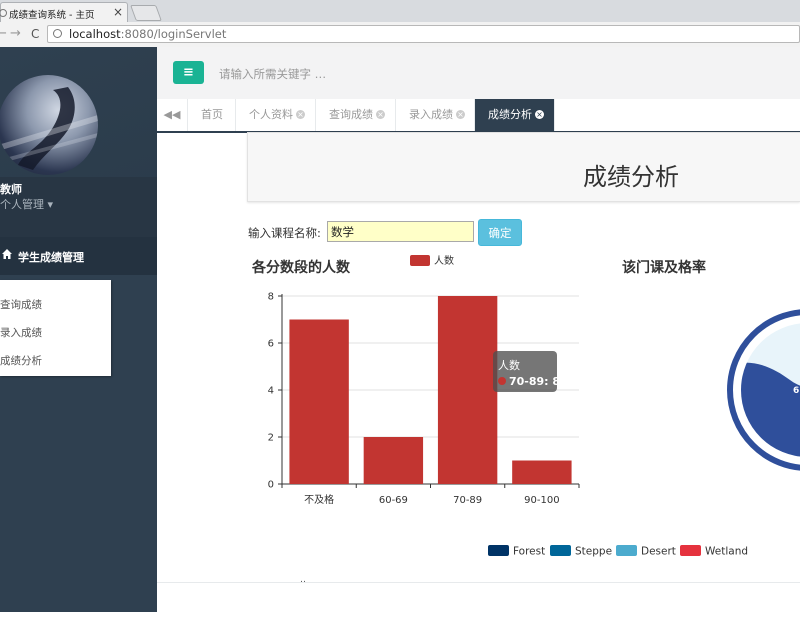 The height and width of the screenshot is (630, 800). What do you see at coordinates (271, 485) in the screenshot?
I see `y-tick-label: 0` at bounding box center [271, 485].